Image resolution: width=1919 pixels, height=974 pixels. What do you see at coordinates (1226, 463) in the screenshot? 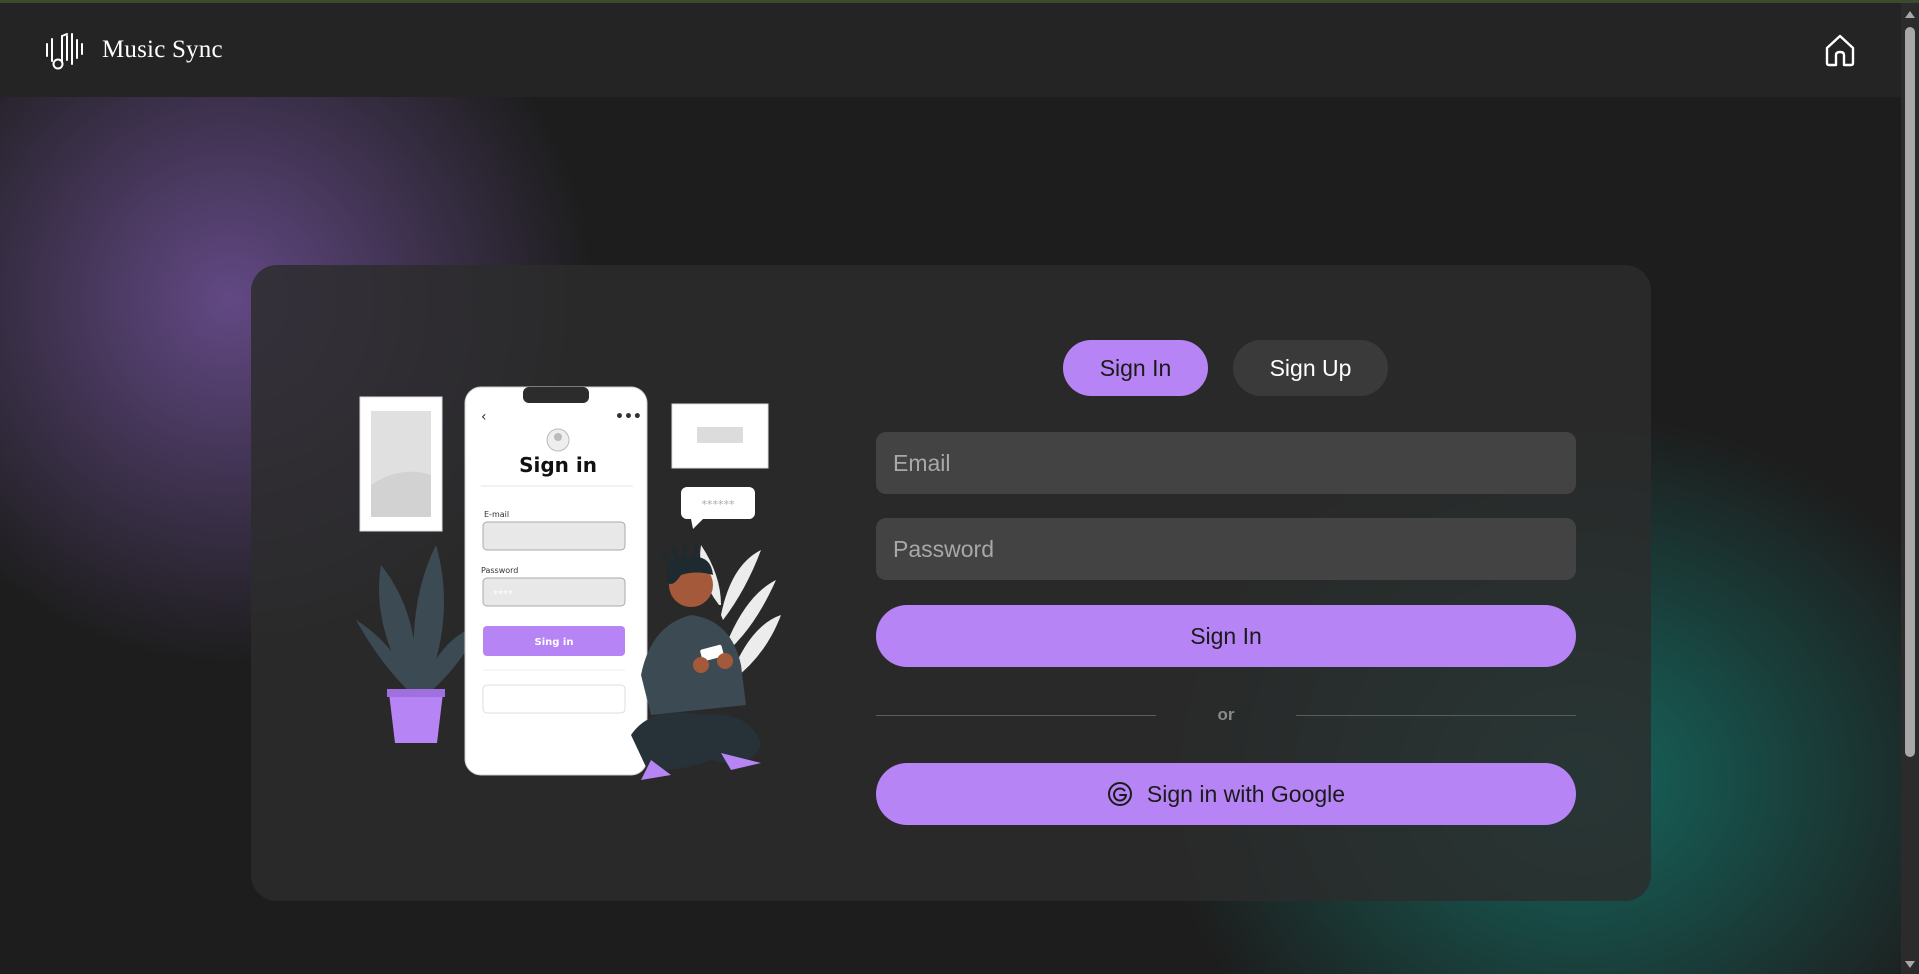
I see `email-input` at bounding box center [1226, 463].